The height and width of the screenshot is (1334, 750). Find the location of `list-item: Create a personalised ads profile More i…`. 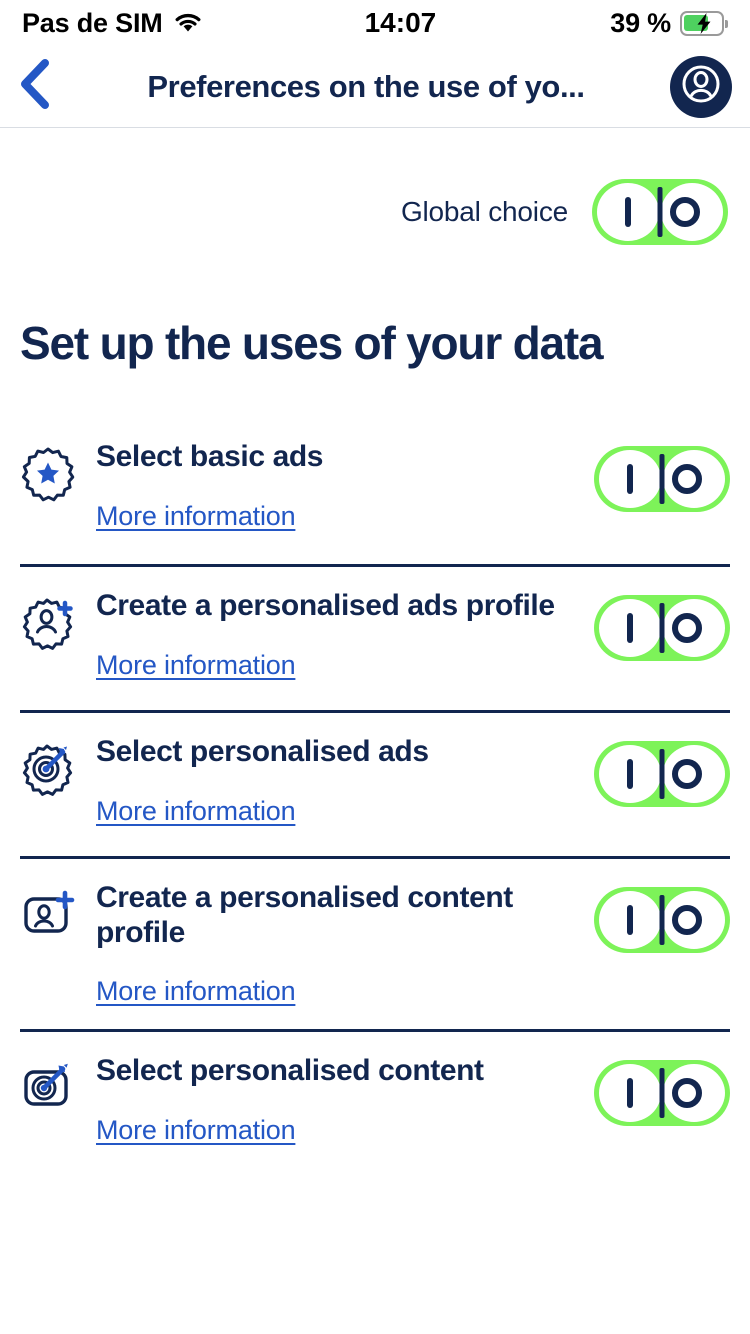

list-item: Create a personalised ads profile More i… is located at coordinates (375, 637).